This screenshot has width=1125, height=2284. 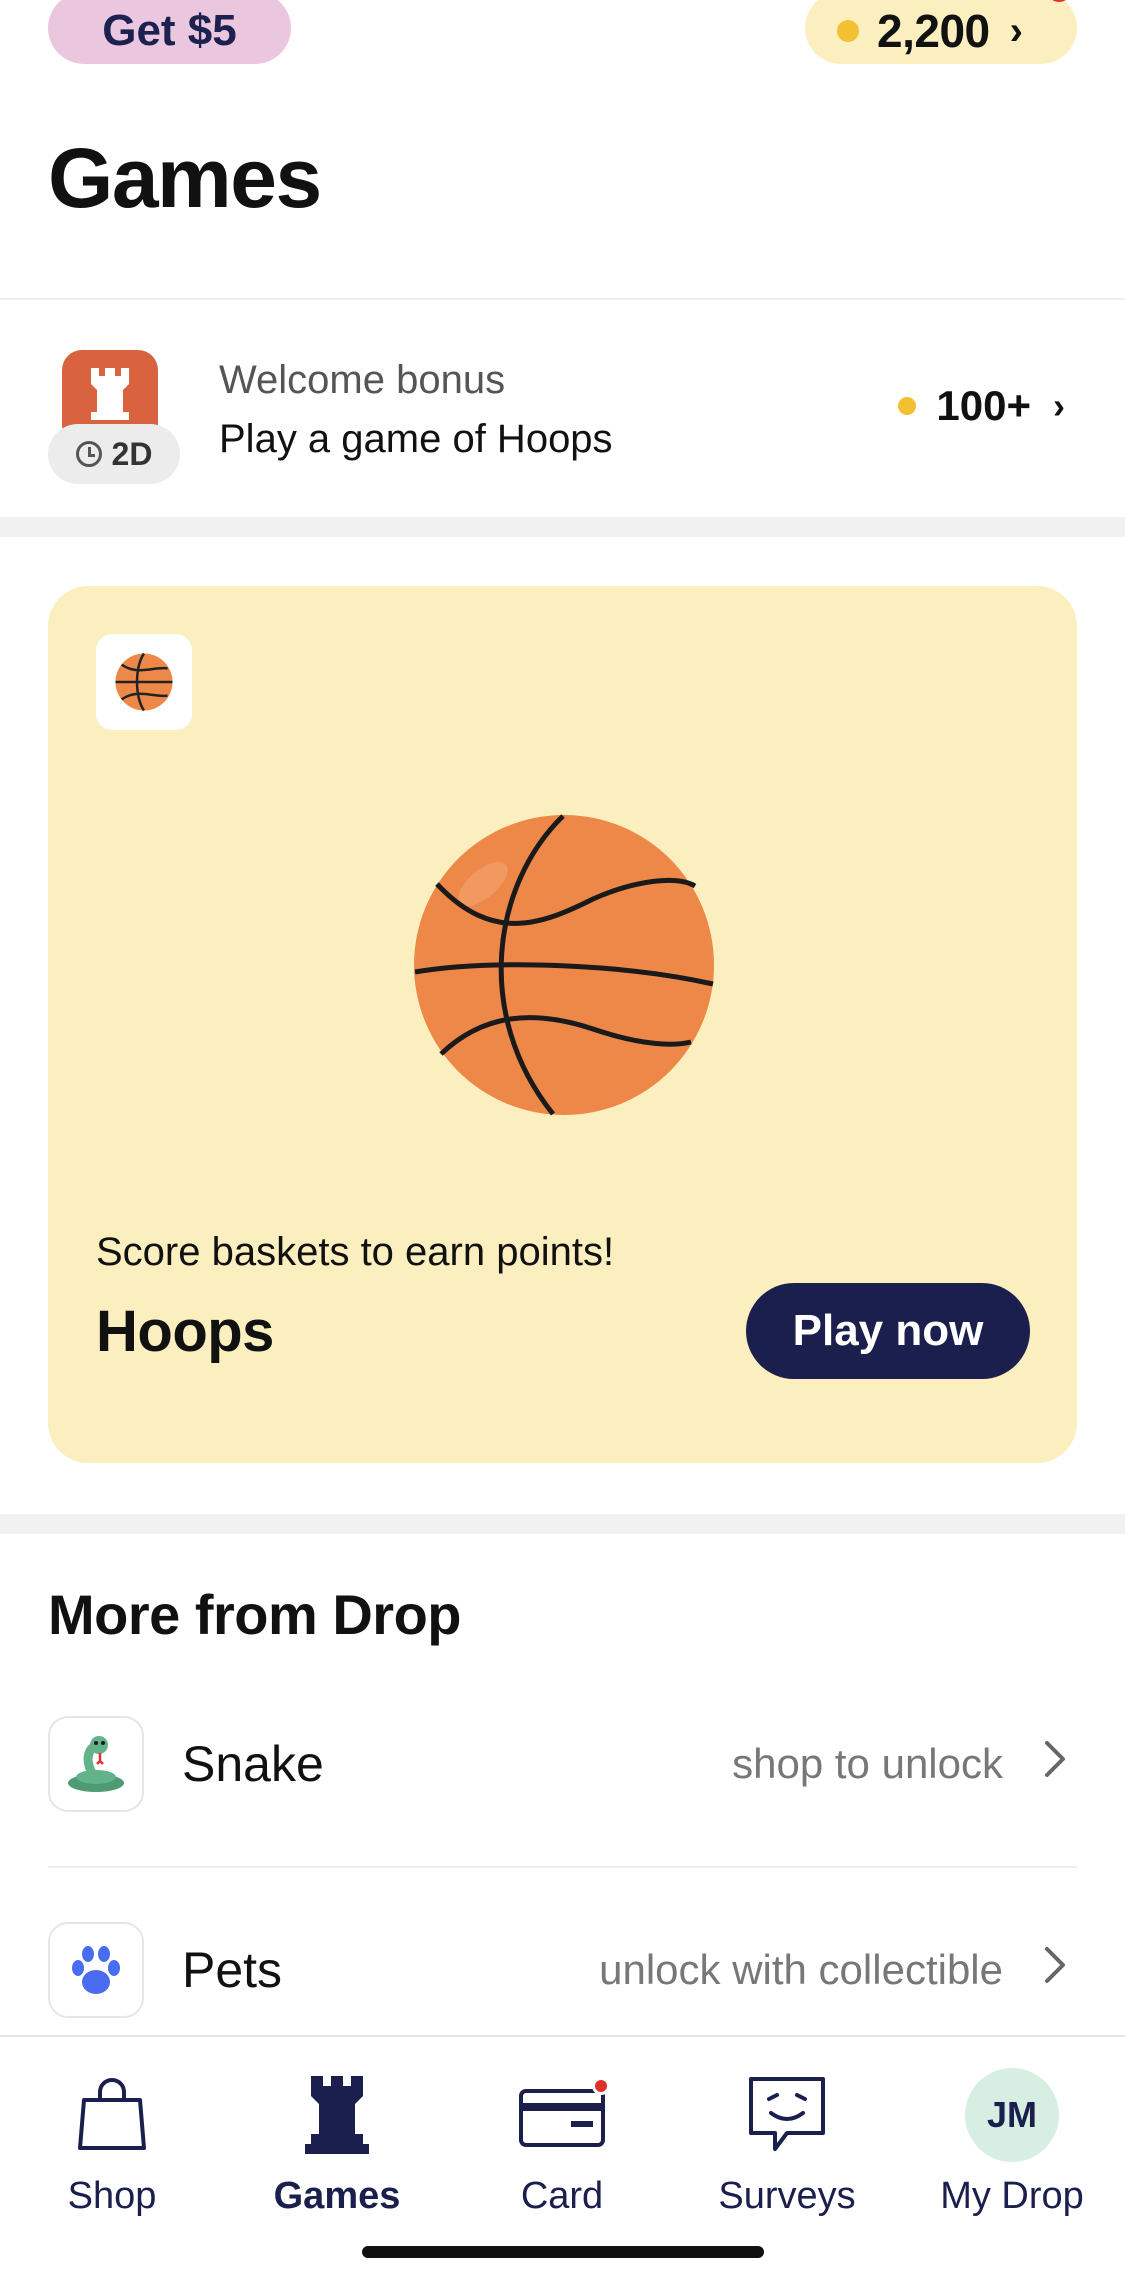 What do you see at coordinates (96, 1764) in the screenshot?
I see `snake-icon` at bounding box center [96, 1764].